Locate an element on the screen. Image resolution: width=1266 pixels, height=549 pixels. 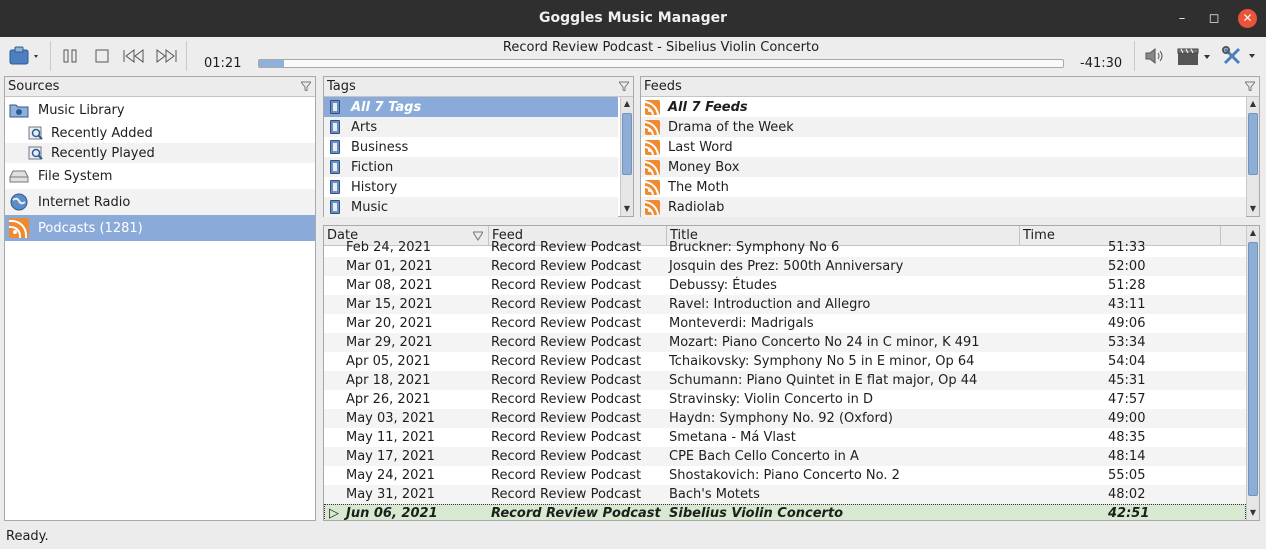
cell-date: May 11, 2021 is located at coordinates (390, 437).